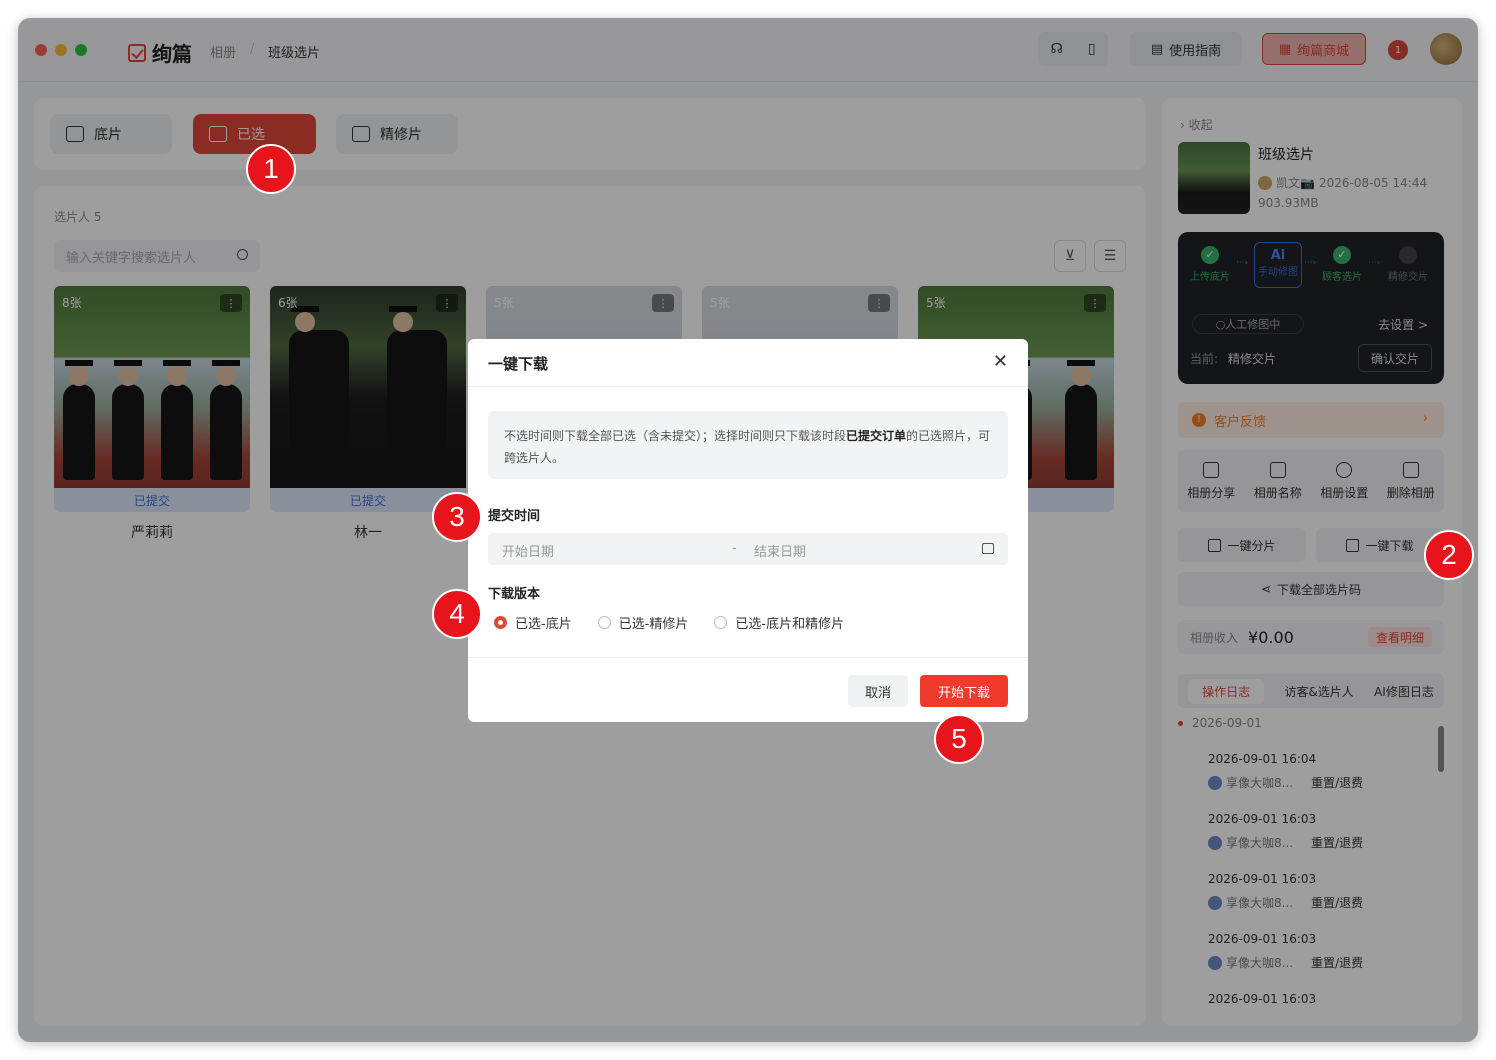 This screenshot has width=1496, height=1060. What do you see at coordinates (271, 169) in the screenshot?
I see `step-marker-1: 1` at bounding box center [271, 169].